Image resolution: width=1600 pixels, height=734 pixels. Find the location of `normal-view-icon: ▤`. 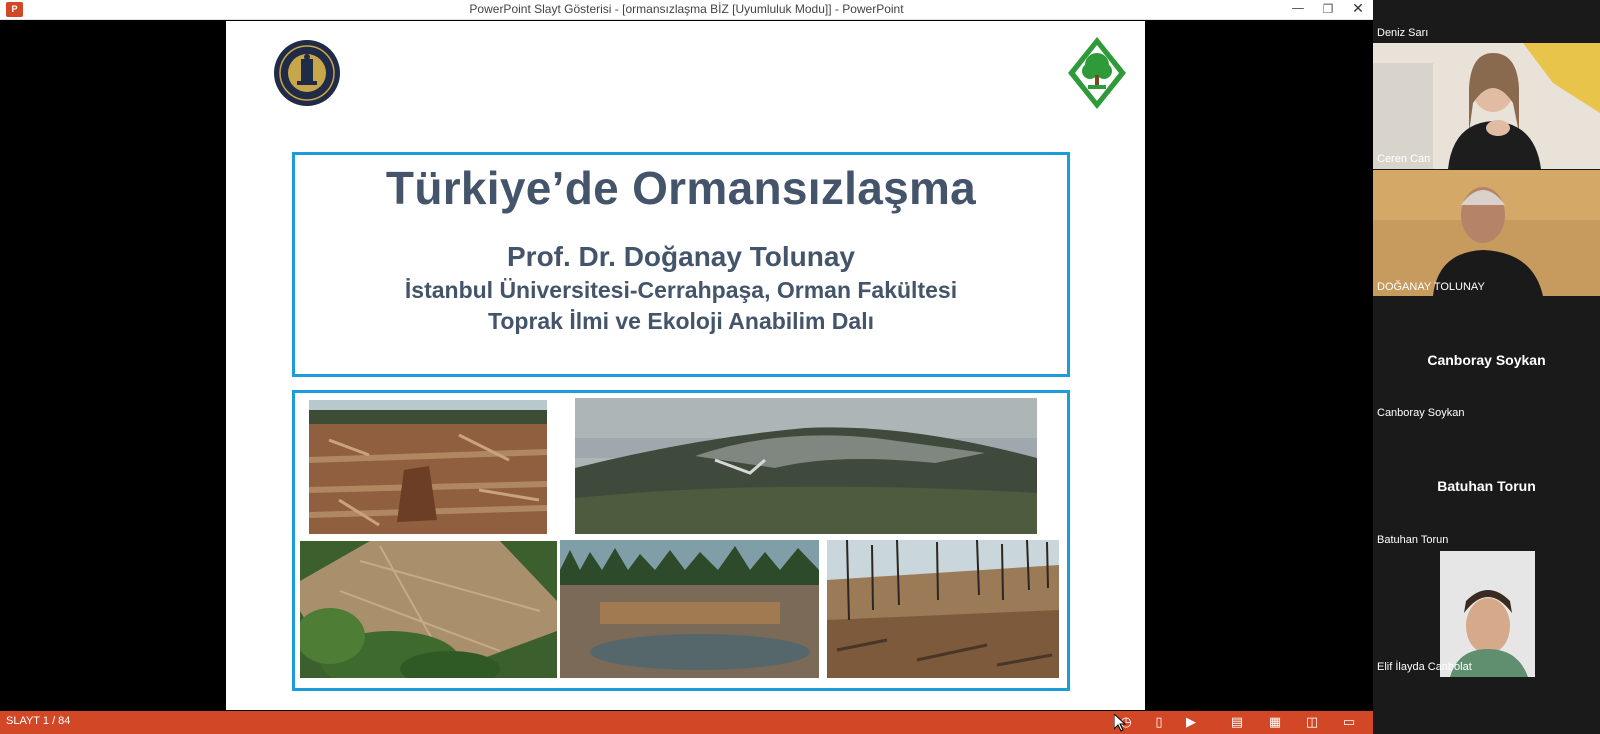

normal-view-icon: ▤ is located at coordinates (1237, 722).